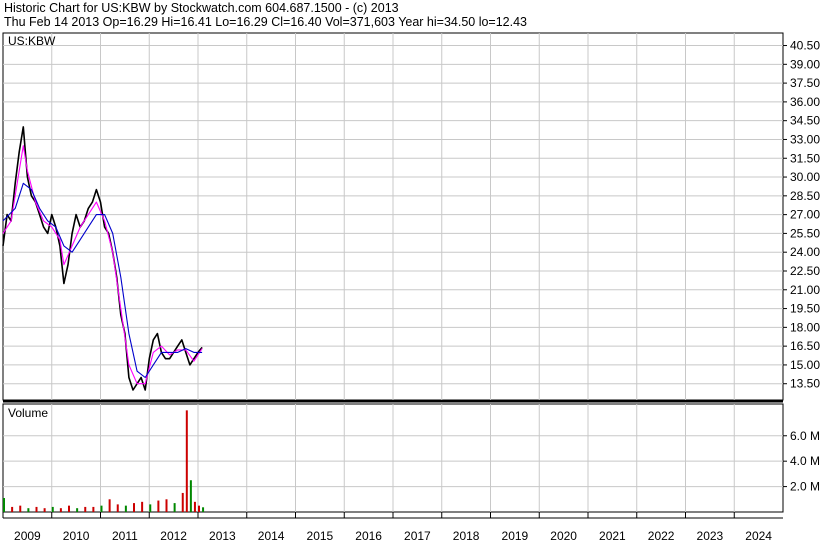 The image size is (830, 543). What do you see at coordinates (805, 436) in the screenshot?
I see `volume-tick-label: 6.0 M` at bounding box center [805, 436].